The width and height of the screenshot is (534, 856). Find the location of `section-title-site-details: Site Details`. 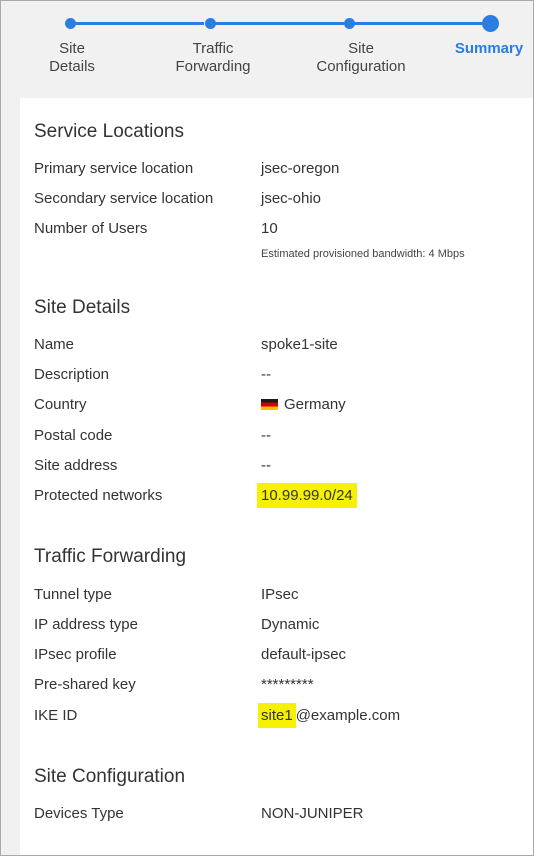

section-title-site-details: Site Details is located at coordinates (82, 307).